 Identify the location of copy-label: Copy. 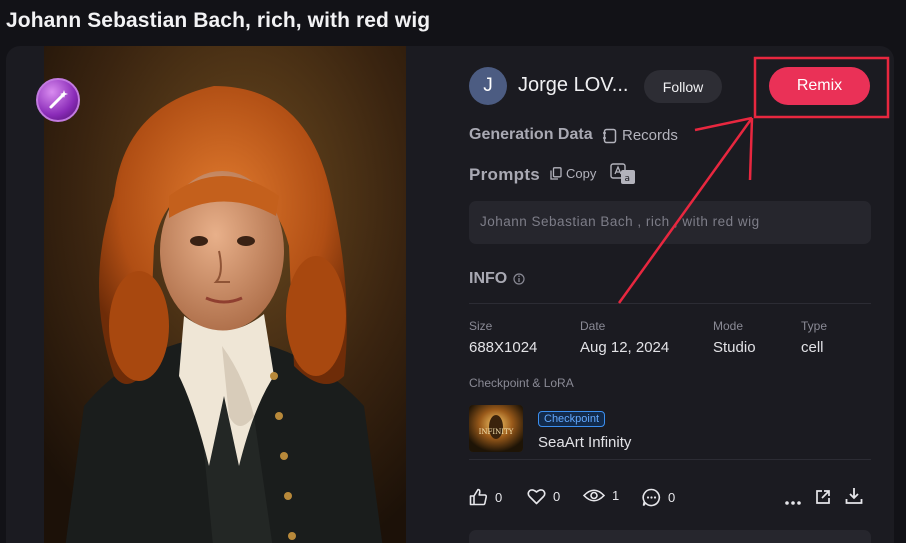
(581, 173).